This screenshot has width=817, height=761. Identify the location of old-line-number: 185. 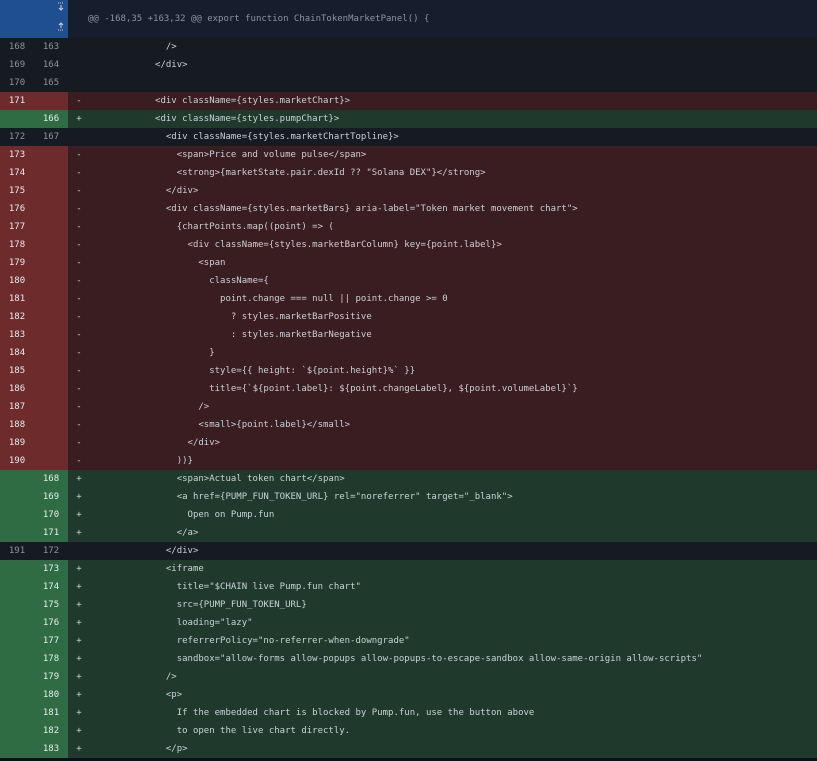
(17, 371).